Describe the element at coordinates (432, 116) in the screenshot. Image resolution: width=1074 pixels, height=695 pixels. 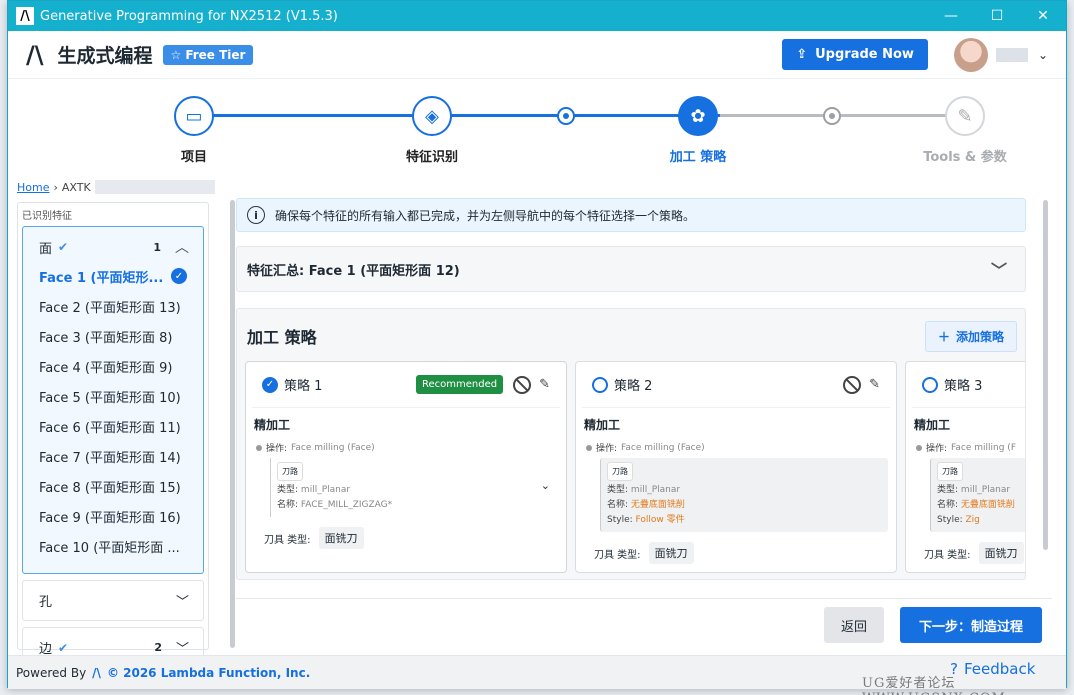
I see `step-feature-icon: ◈` at that location.